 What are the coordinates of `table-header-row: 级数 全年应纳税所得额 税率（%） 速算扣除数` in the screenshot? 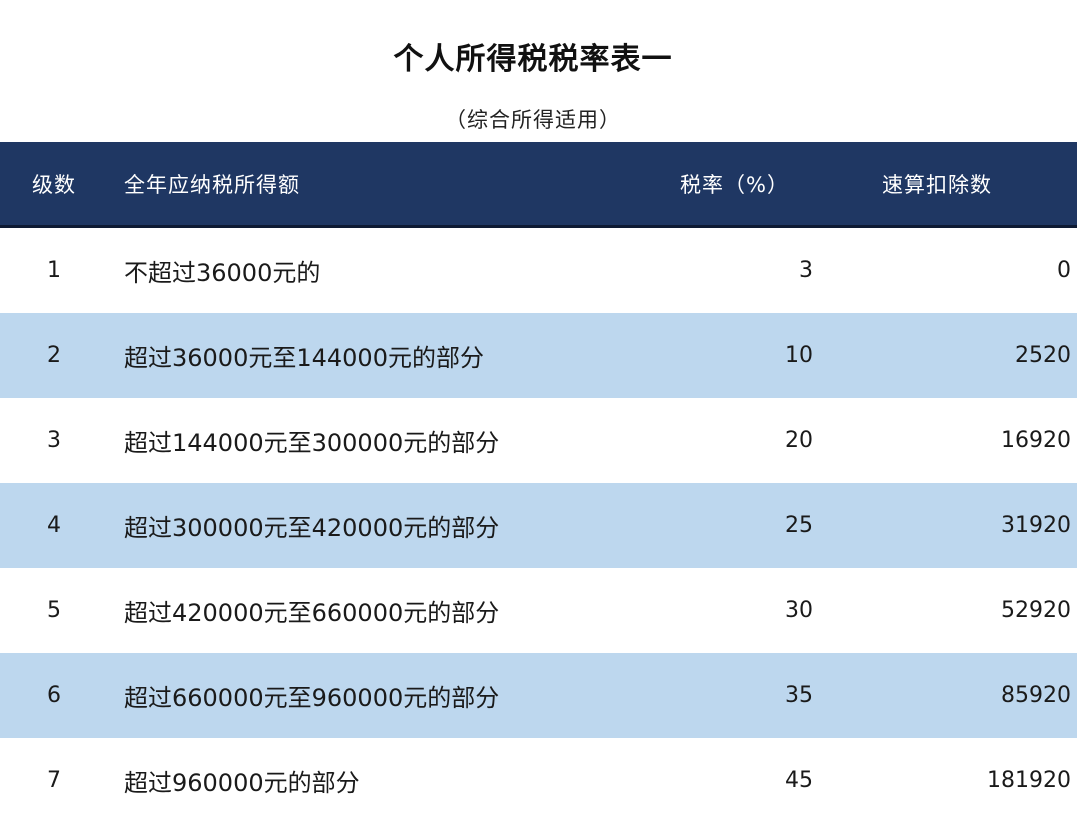 It's located at (538, 185).